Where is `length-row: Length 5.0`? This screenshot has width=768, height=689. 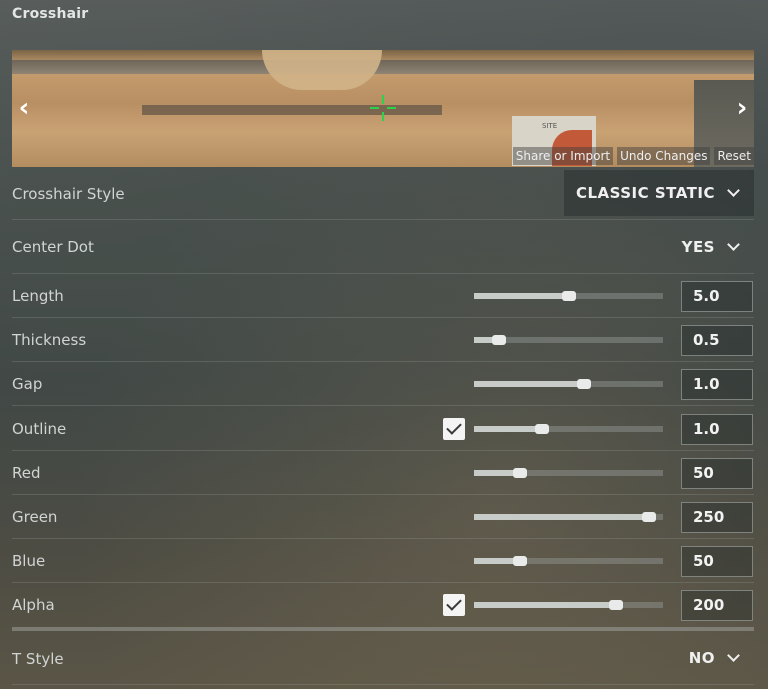 length-row: Length 5.0 is located at coordinates (383, 296).